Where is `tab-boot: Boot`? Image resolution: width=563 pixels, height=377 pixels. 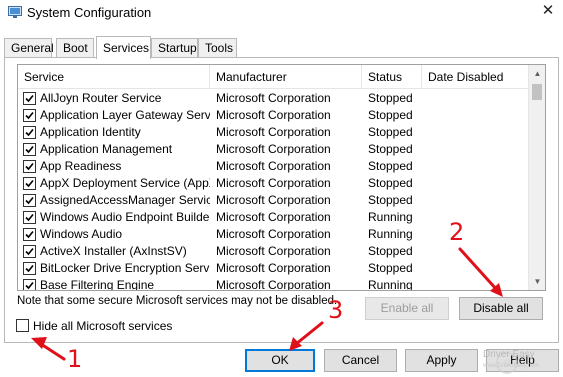 tab-boot: Boot is located at coordinates (75, 48).